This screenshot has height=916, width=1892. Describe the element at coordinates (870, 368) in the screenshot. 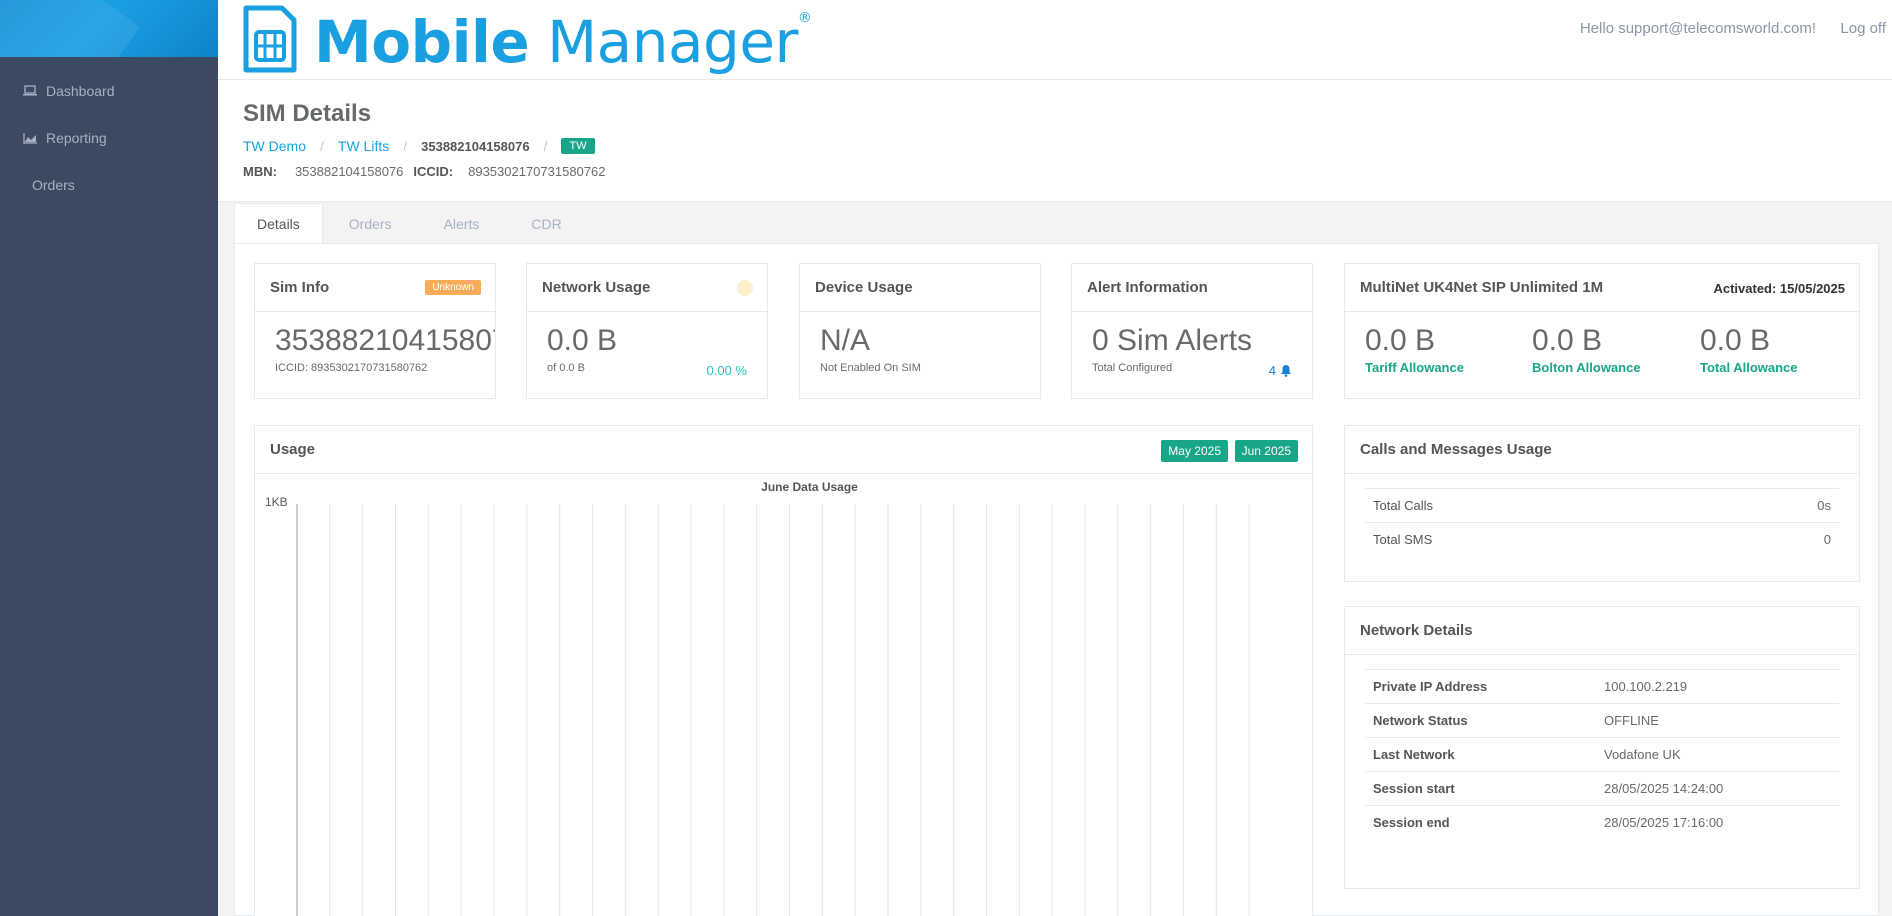

I see `device-usage-sub: Not Enabled On SIM` at that location.